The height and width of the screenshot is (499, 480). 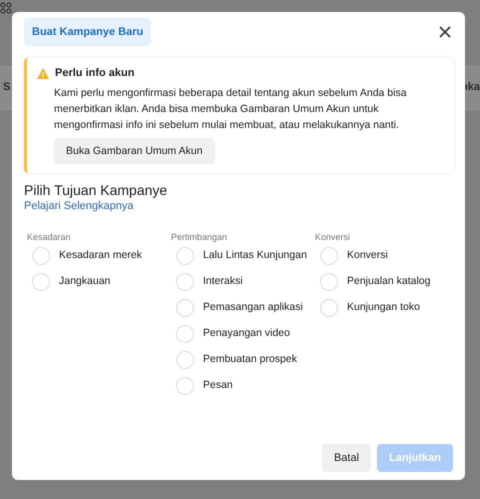 What do you see at coordinates (253, 307) in the screenshot?
I see `option-label: Pemasangan aplikasi` at bounding box center [253, 307].